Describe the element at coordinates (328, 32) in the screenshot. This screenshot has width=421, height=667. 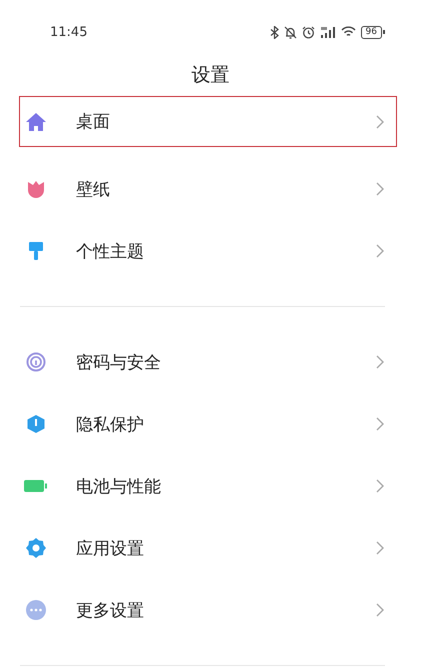
I see `signal-icon` at that location.